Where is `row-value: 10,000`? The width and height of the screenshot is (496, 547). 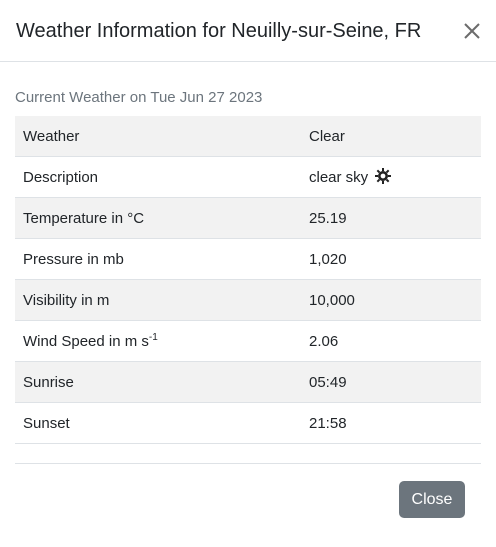 row-value: 10,000 is located at coordinates (391, 300).